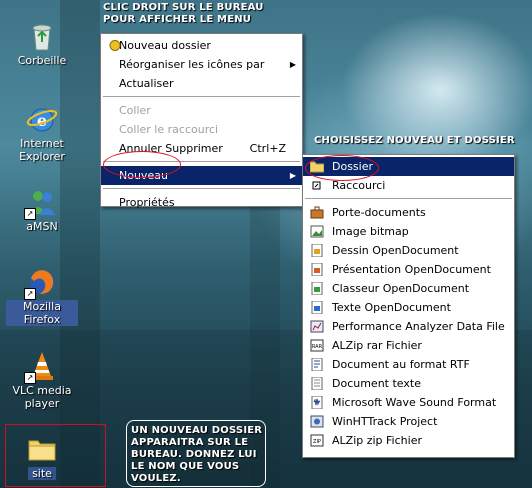  Describe the element at coordinates (401, 288) in the screenshot. I see `menu-item-label: Classeur OpenDocument` at that location.